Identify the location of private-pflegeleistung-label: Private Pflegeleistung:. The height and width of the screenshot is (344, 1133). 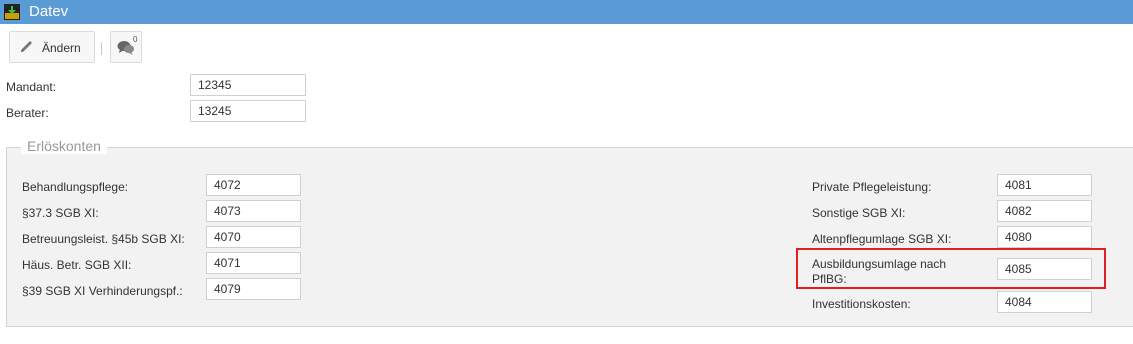
(872, 187).